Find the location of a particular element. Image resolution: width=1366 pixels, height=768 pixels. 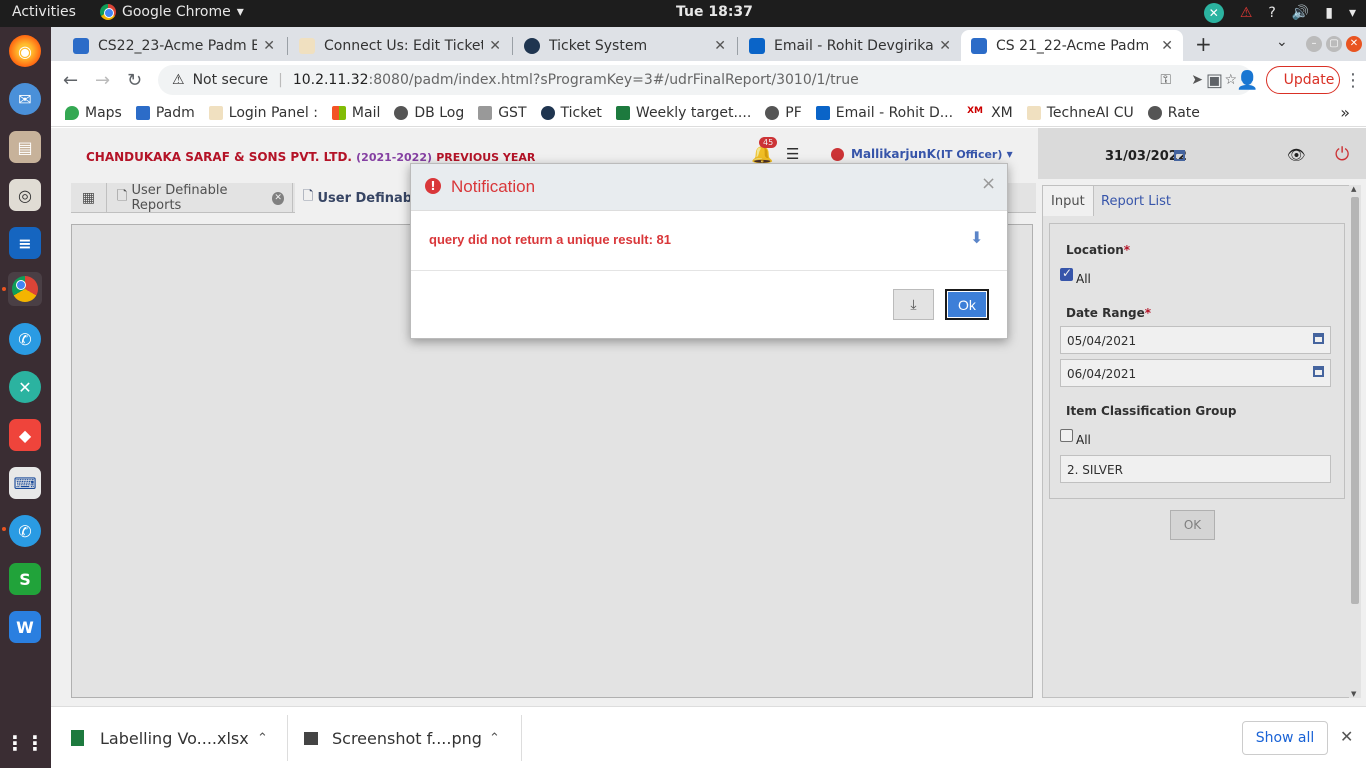

more-bookmarks-icon: » is located at coordinates (1345, 112).